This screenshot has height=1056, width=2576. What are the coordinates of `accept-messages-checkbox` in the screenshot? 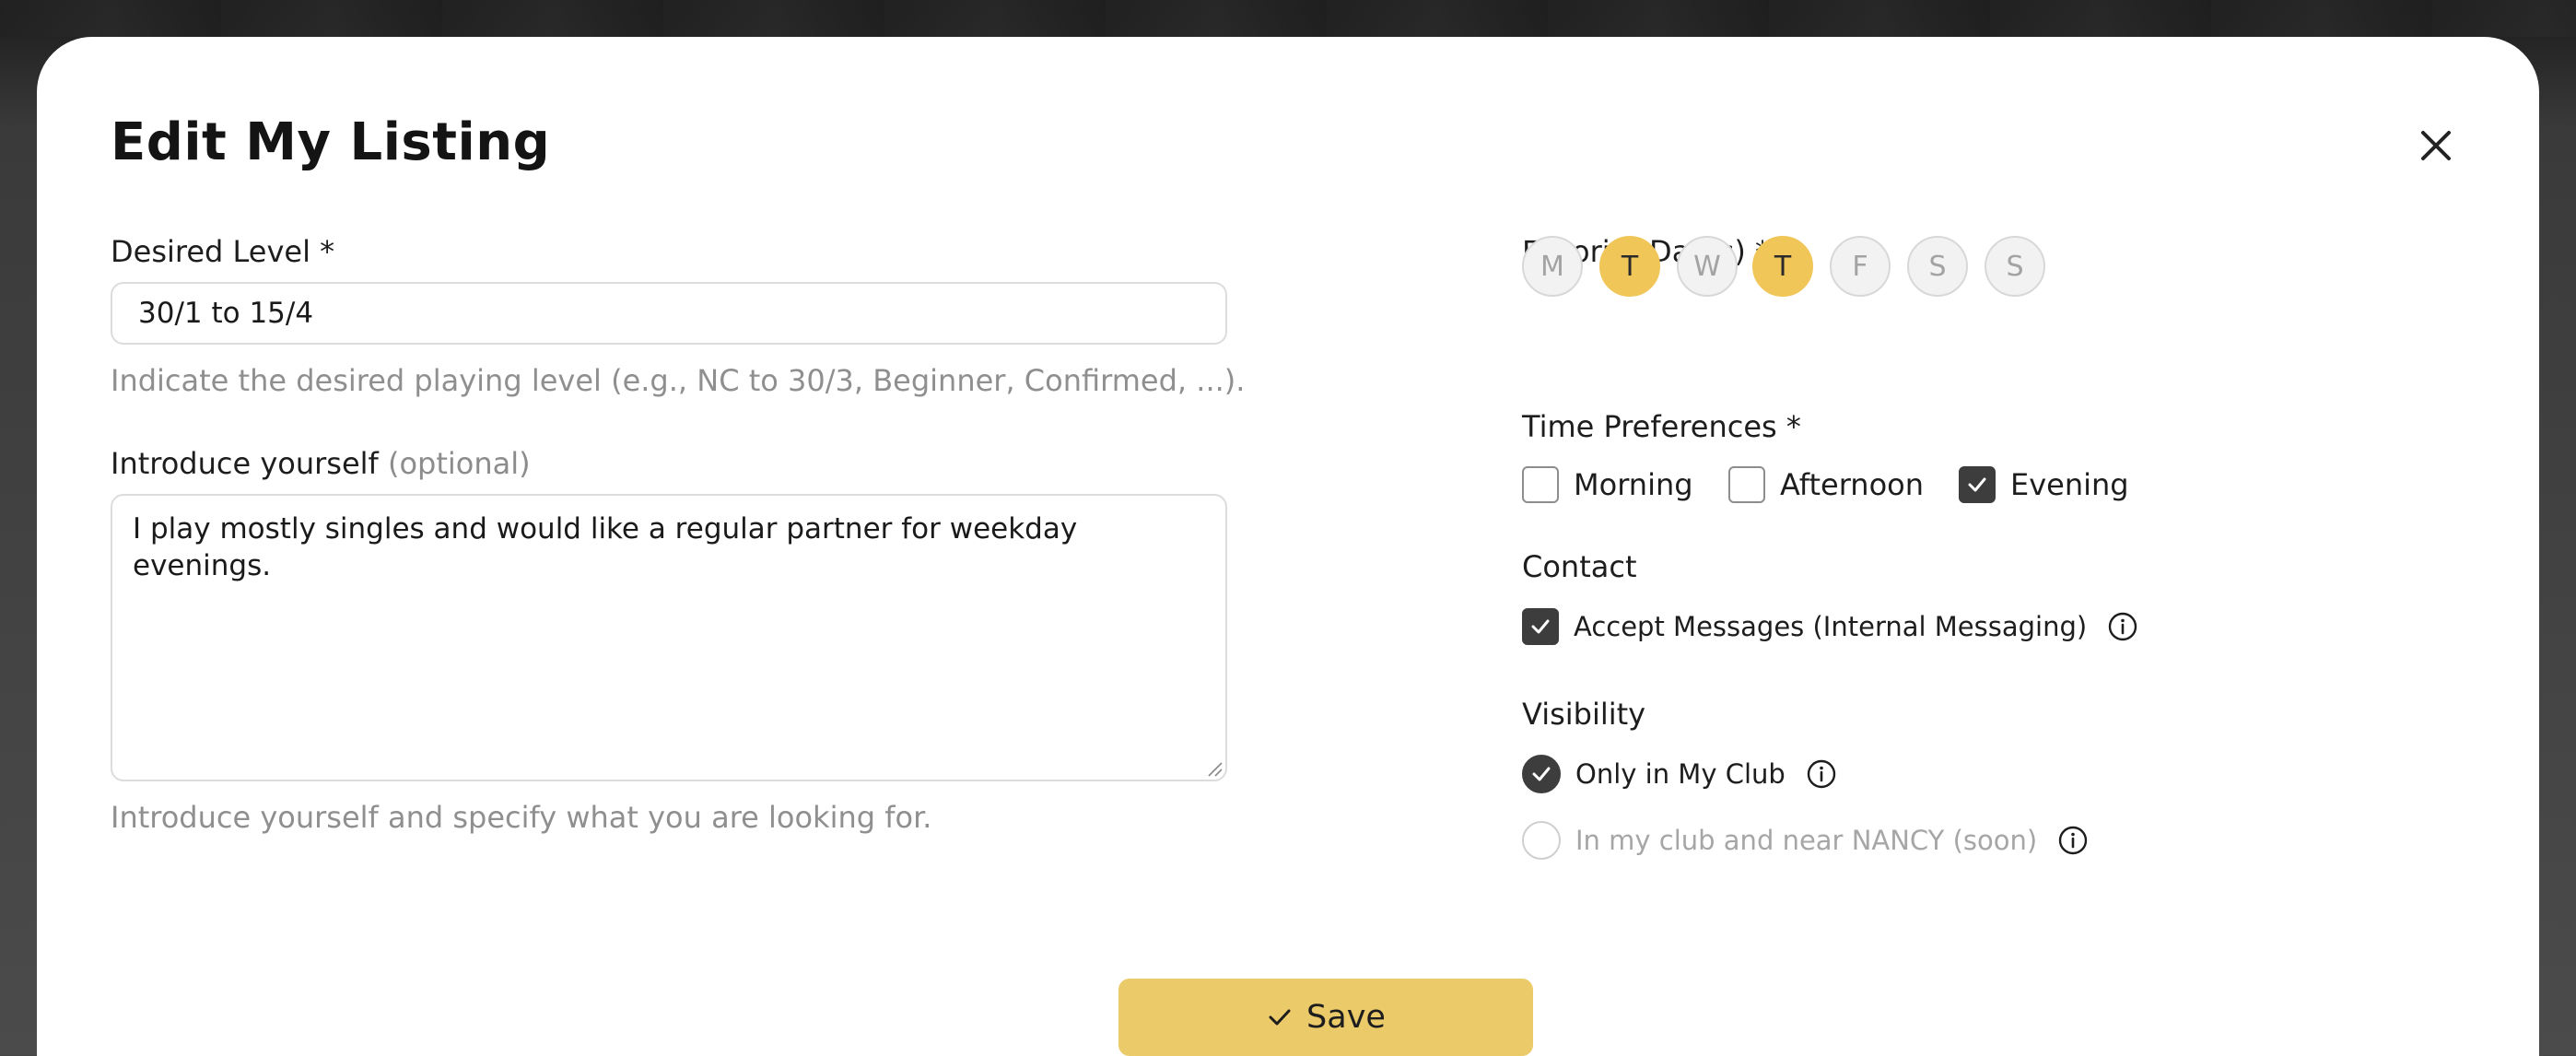 It's located at (1540, 626).